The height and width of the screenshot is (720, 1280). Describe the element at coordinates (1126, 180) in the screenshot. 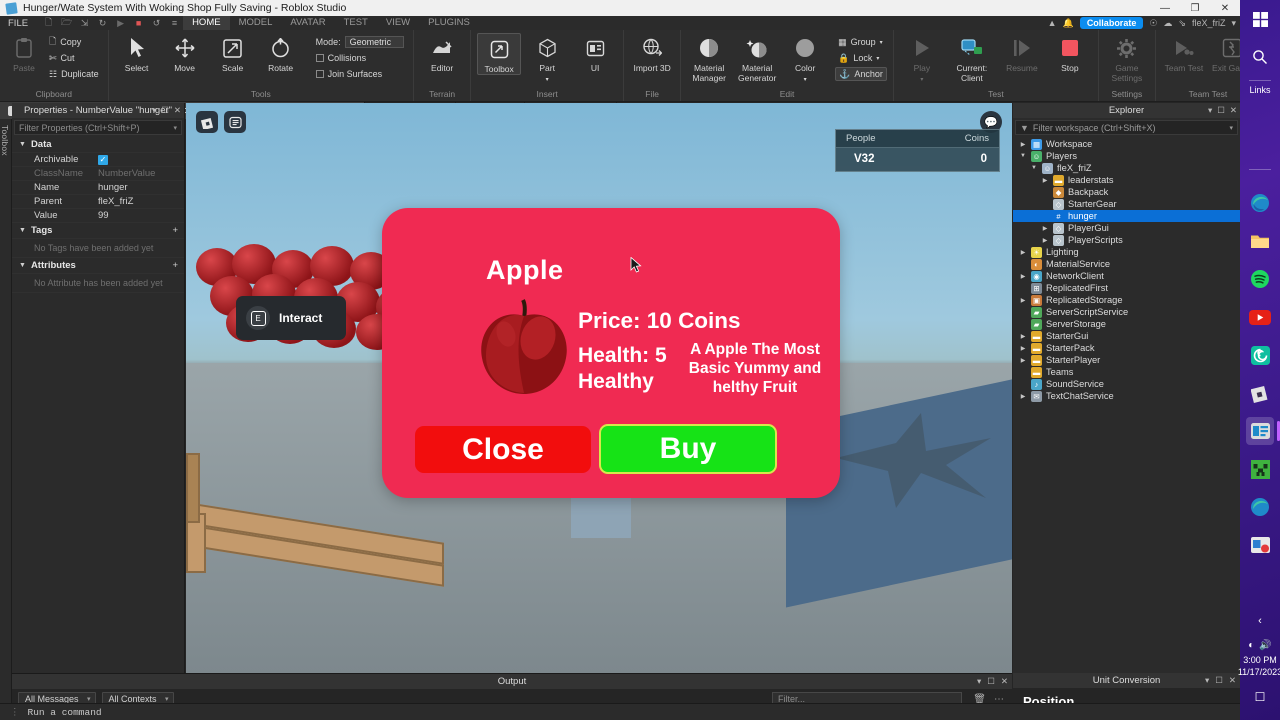

I see `explorer-item-leaderstats: ▶ ▬ leaderstats` at that location.